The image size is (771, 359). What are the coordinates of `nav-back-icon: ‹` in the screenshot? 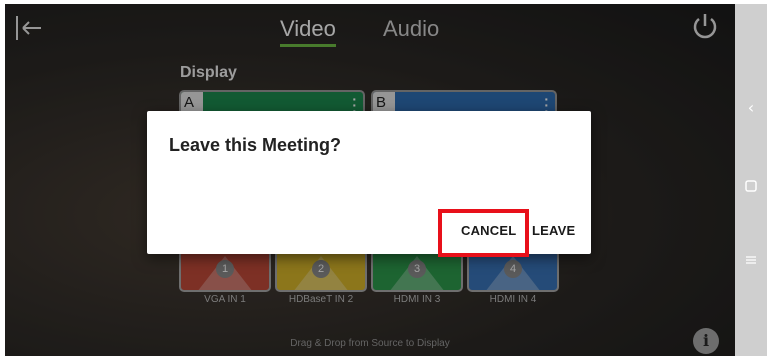 It's located at (751, 107).